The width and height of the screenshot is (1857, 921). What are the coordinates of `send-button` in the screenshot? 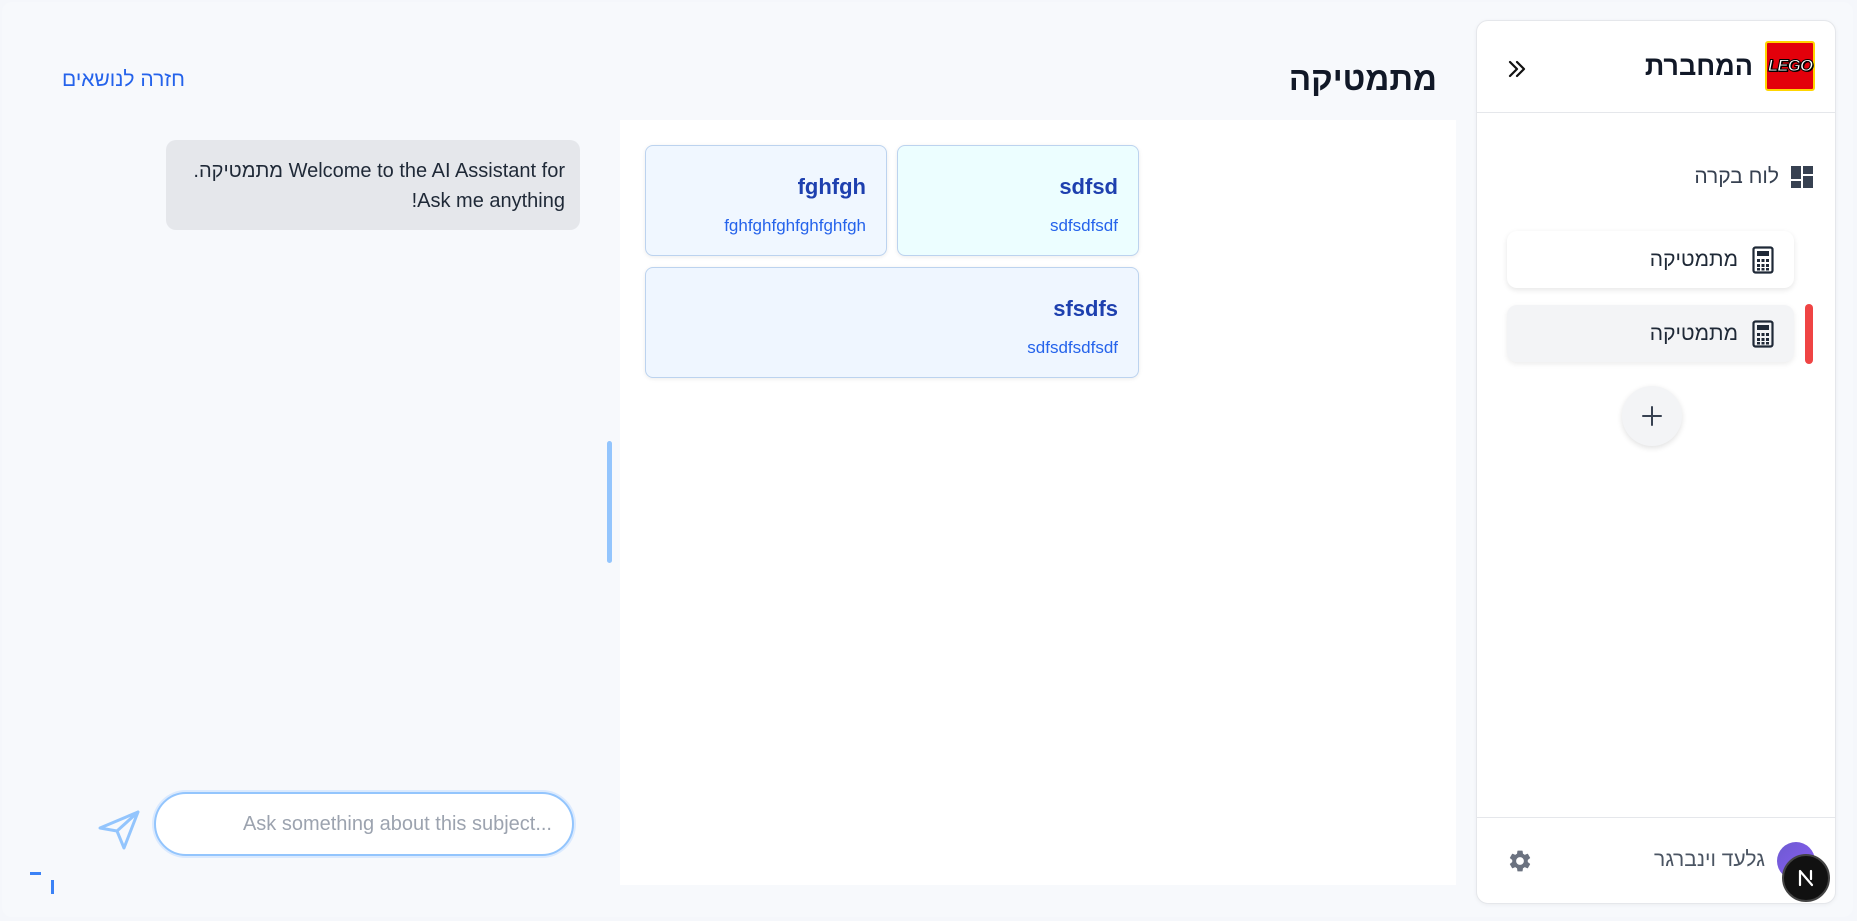 It's located at (119, 829).